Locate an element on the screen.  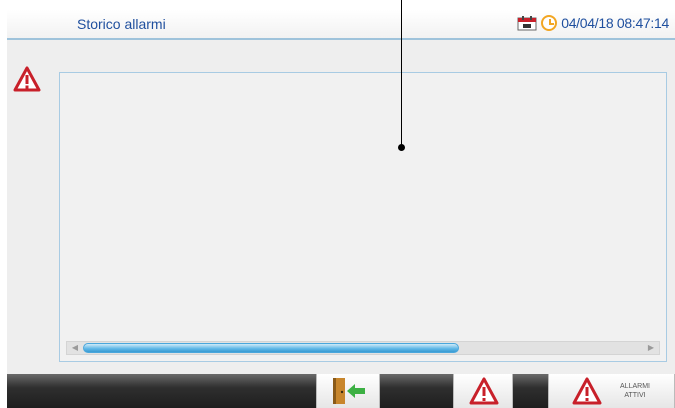
active-alarms-label: ALLARMI ATTIVI is located at coordinates (635, 391).